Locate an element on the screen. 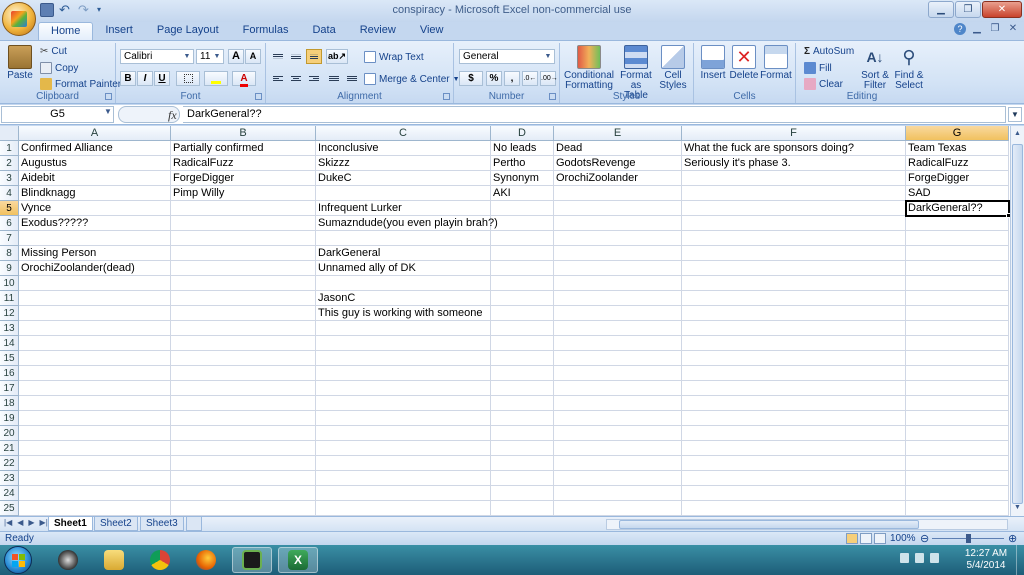 The image size is (1024, 575). row-header-23: 23 is located at coordinates (9, 478).